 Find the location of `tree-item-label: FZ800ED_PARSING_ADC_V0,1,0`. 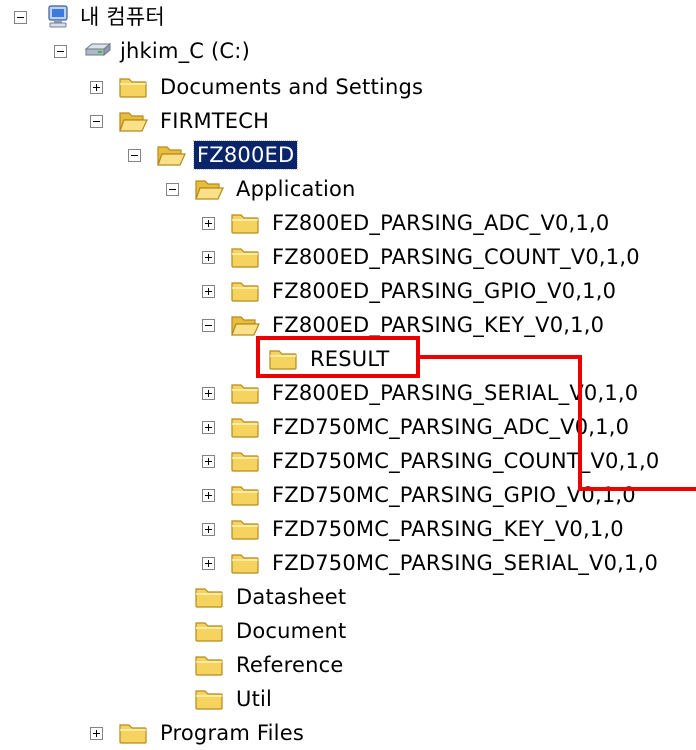

tree-item-label: FZ800ED_PARSING_ADC_V0,1,0 is located at coordinates (441, 223).